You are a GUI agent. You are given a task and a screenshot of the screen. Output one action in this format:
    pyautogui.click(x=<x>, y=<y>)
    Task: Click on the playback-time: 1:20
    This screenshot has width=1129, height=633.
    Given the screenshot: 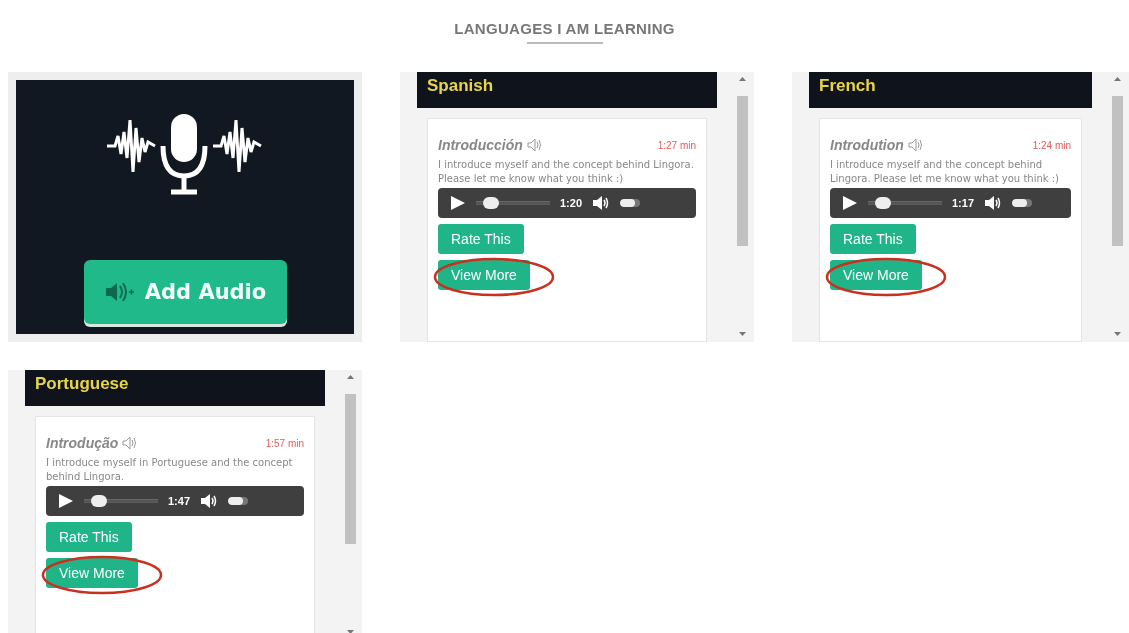 What is the action you would take?
    pyautogui.click(x=571, y=203)
    